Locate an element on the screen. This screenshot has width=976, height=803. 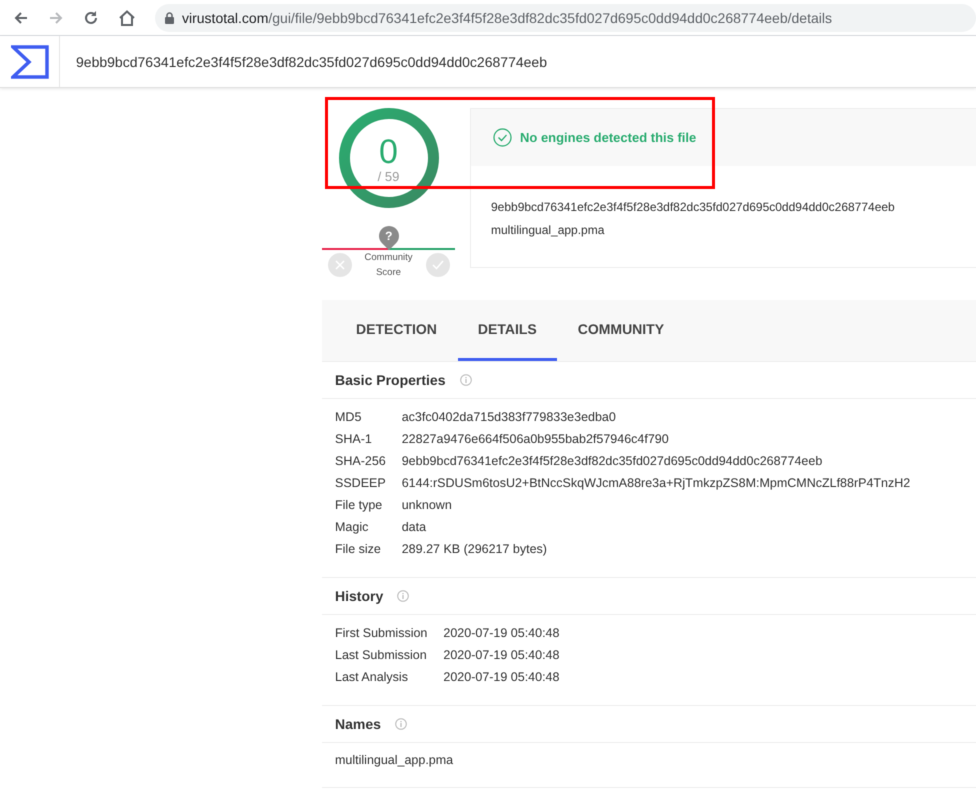
property-label: Last Submission is located at coordinates (381, 655).